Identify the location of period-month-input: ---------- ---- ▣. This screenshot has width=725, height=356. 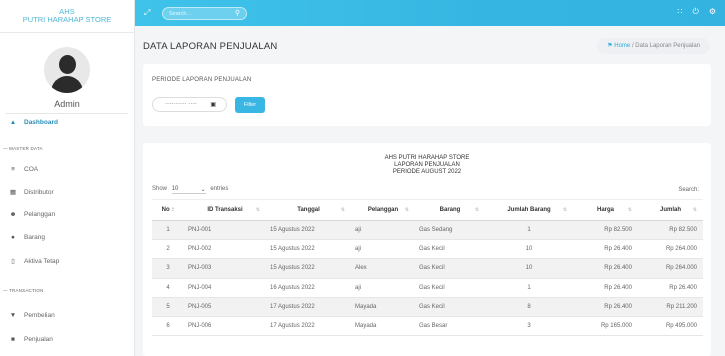
(189, 104).